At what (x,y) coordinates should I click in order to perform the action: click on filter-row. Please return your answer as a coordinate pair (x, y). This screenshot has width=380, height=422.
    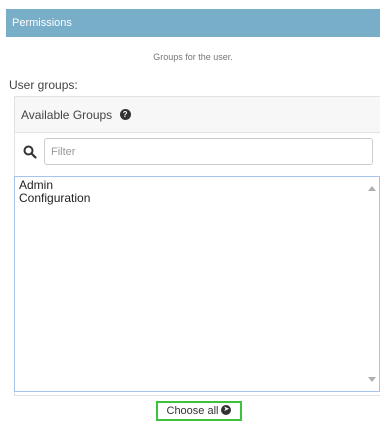
    Looking at the image, I should click on (197, 152).